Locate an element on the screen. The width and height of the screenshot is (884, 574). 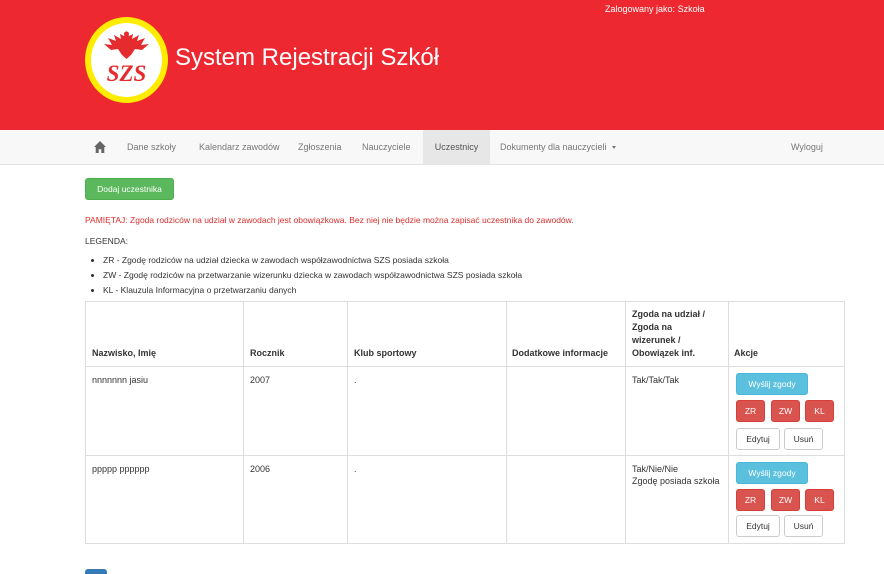
th-consent-line: Obowiązek inf. is located at coordinates (664, 353).